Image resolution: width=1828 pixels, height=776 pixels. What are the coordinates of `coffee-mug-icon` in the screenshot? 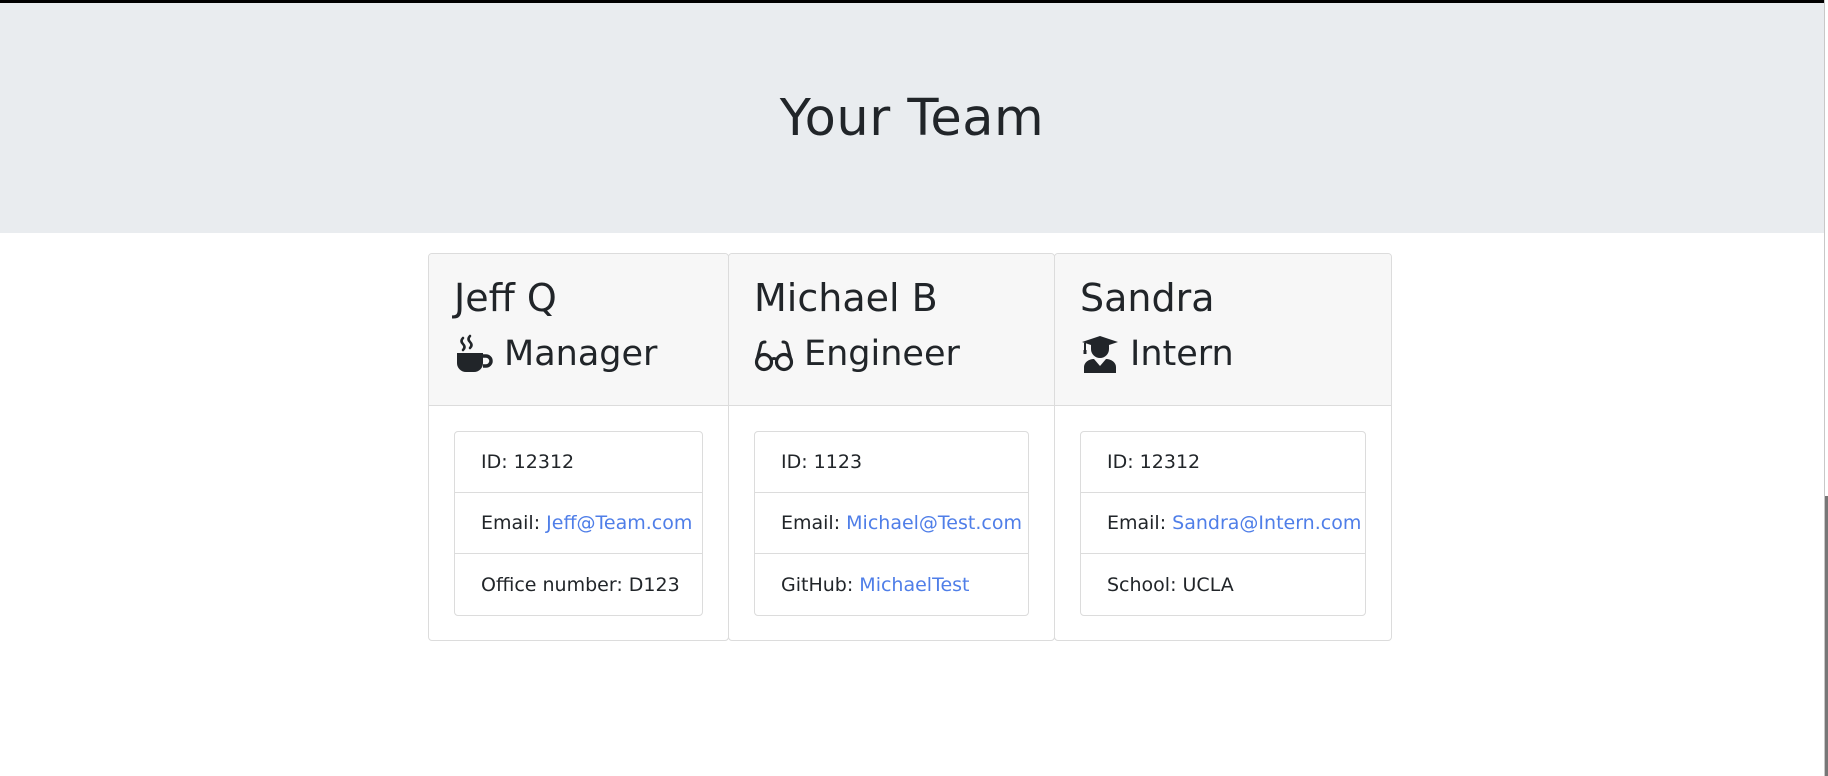 It's located at (475, 353).